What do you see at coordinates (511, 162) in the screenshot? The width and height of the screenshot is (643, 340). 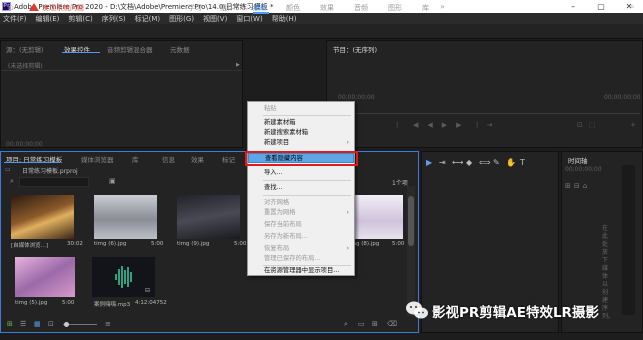 I see `hand-tool-icon: ✋` at bounding box center [511, 162].